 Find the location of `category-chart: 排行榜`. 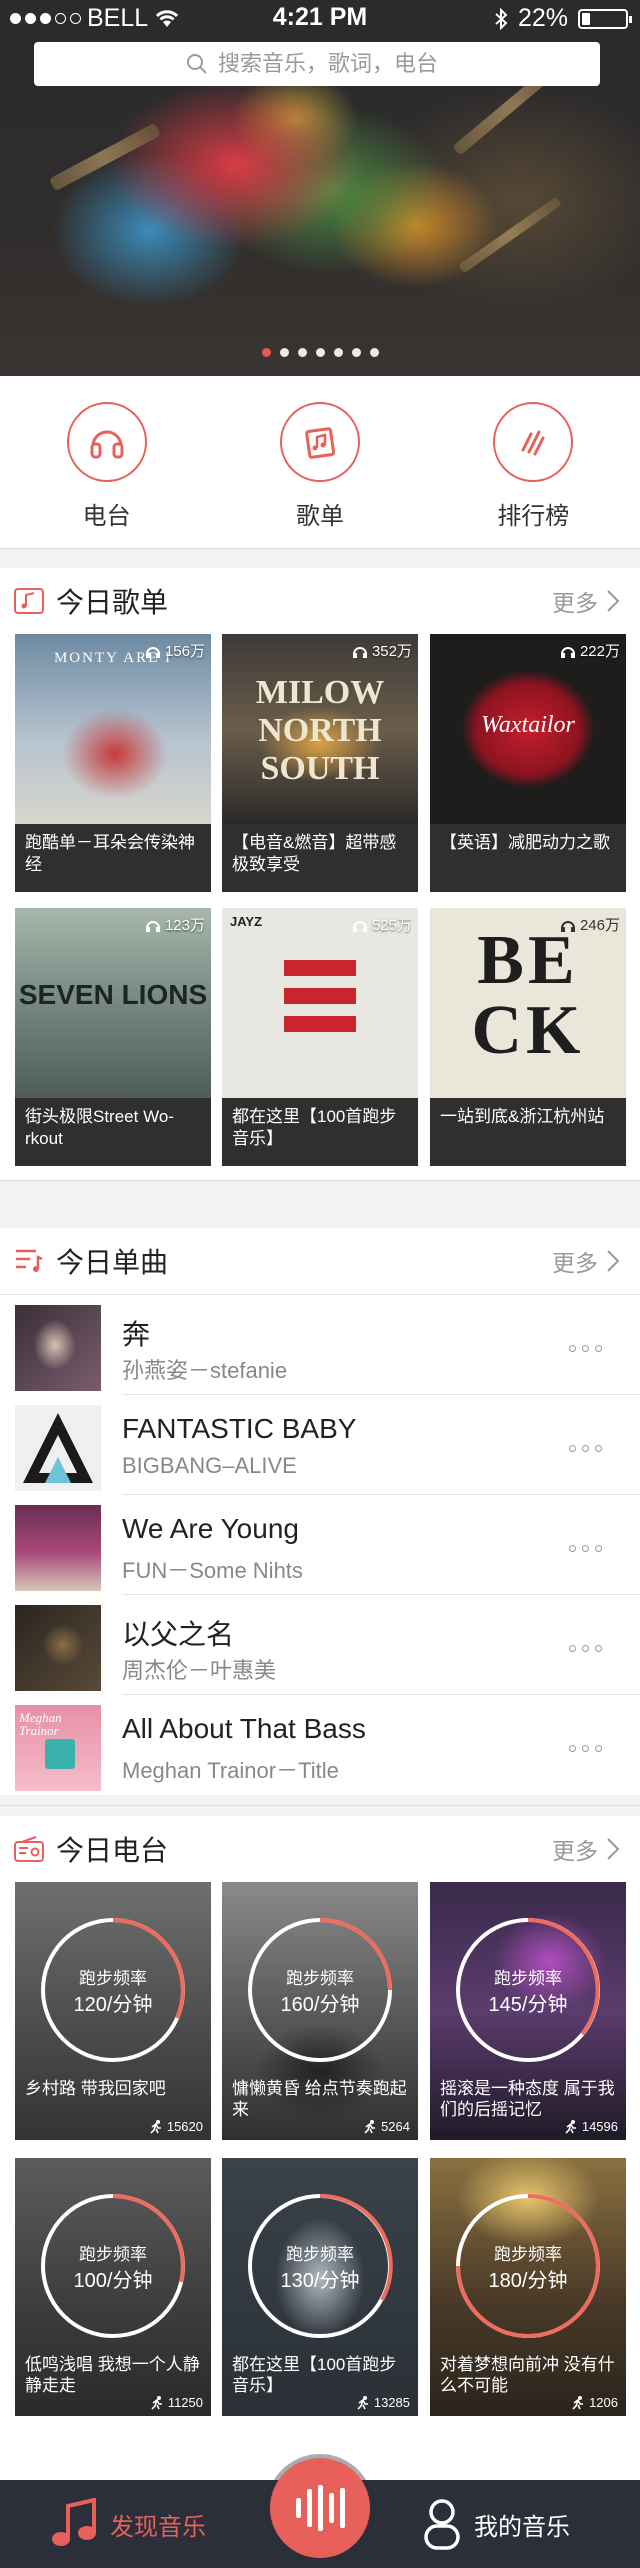

category-chart: 排行榜 is located at coordinates (533, 462).